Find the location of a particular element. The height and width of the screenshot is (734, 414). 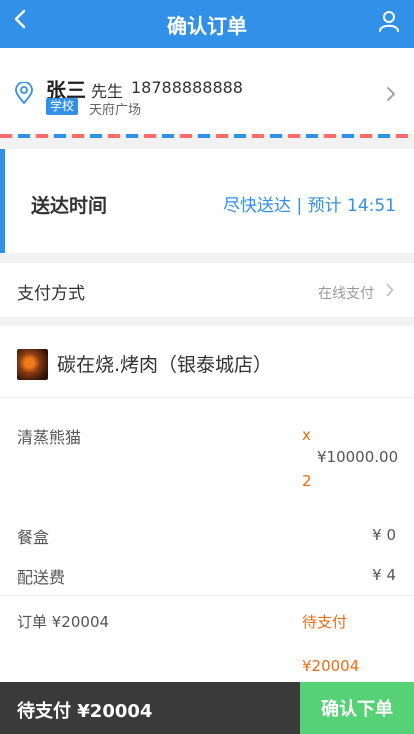

delivery-fee-value: ¥ 4 is located at coordinates (384, 575).